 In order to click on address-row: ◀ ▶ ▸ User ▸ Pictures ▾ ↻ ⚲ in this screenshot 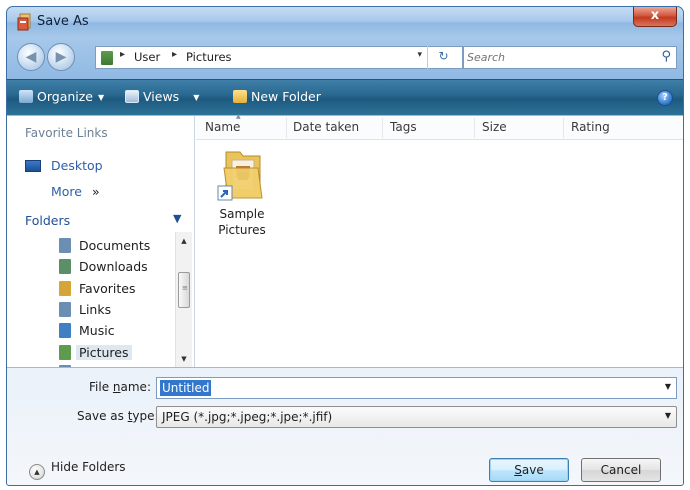, I will do `click(345, 58)`.